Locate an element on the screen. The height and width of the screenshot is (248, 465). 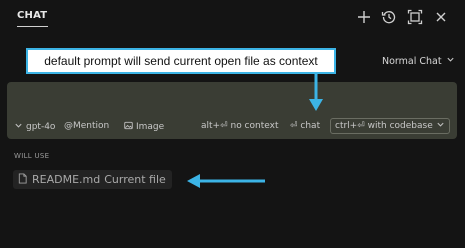
chat-submit-button: ⏎ chat is located at coordinates (305, 126).